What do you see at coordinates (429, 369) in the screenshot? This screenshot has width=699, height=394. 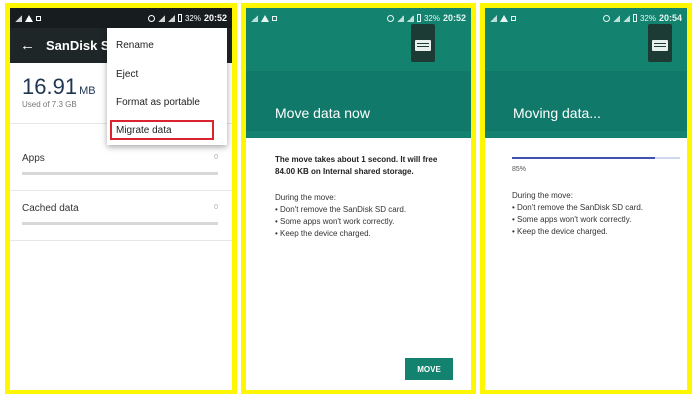 I see `move-button: MOVE` at bounding box center [429, 369].